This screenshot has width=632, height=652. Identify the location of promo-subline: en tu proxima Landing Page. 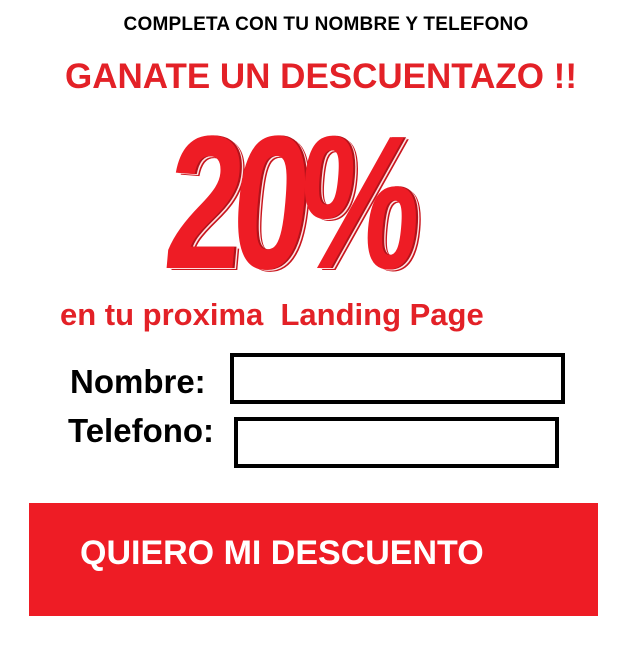
(272, 314).